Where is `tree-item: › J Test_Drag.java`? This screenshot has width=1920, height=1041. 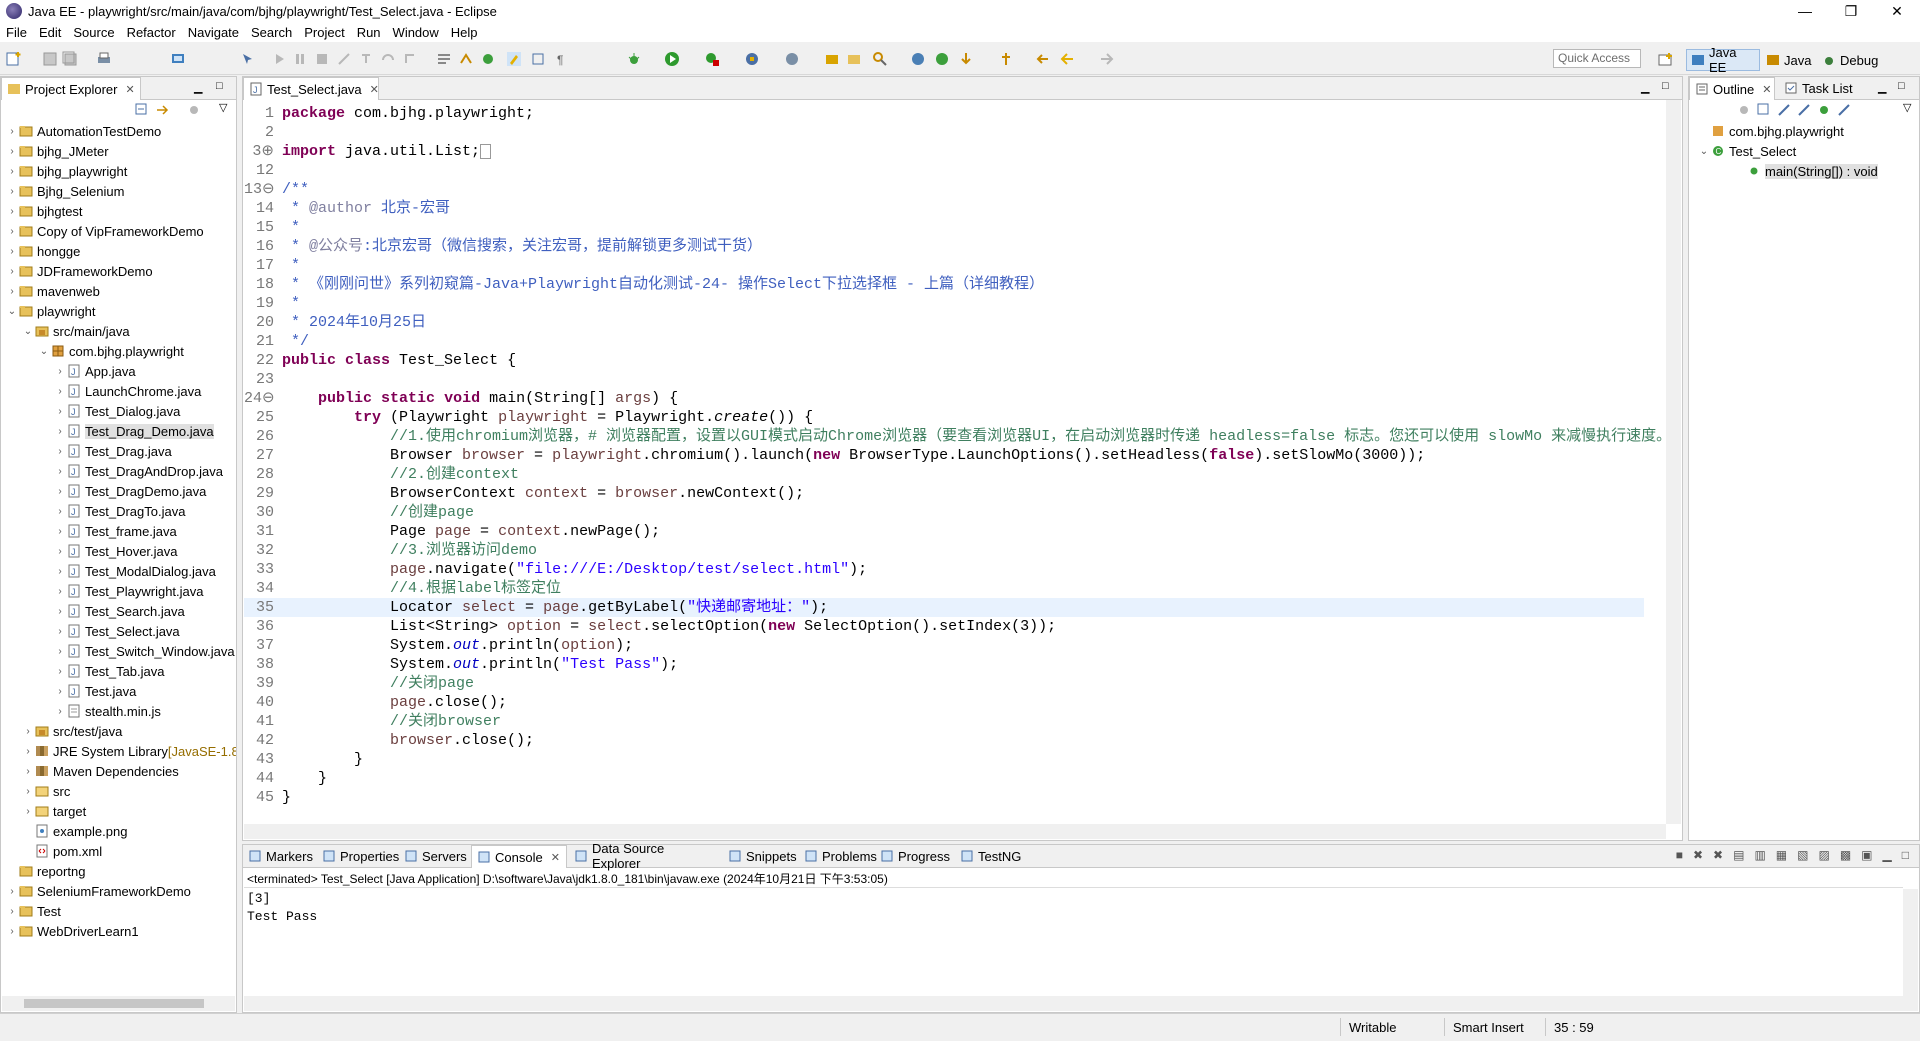 tree-item: › J Test_Drag.java is located at coordinates (112, 451).